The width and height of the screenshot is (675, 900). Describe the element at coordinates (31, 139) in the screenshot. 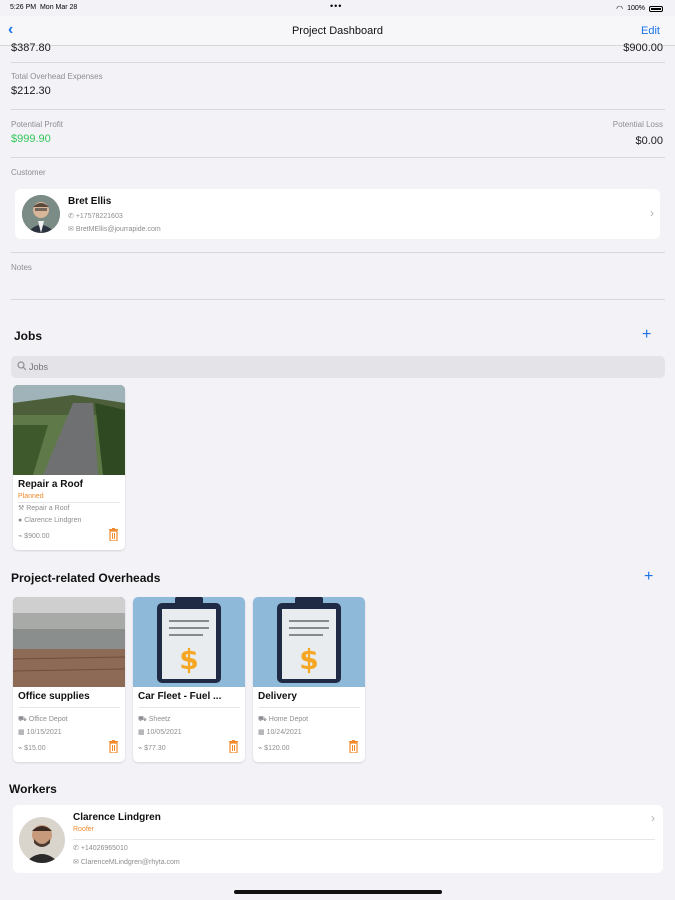

I see `profit-value: $999.90` at that location.